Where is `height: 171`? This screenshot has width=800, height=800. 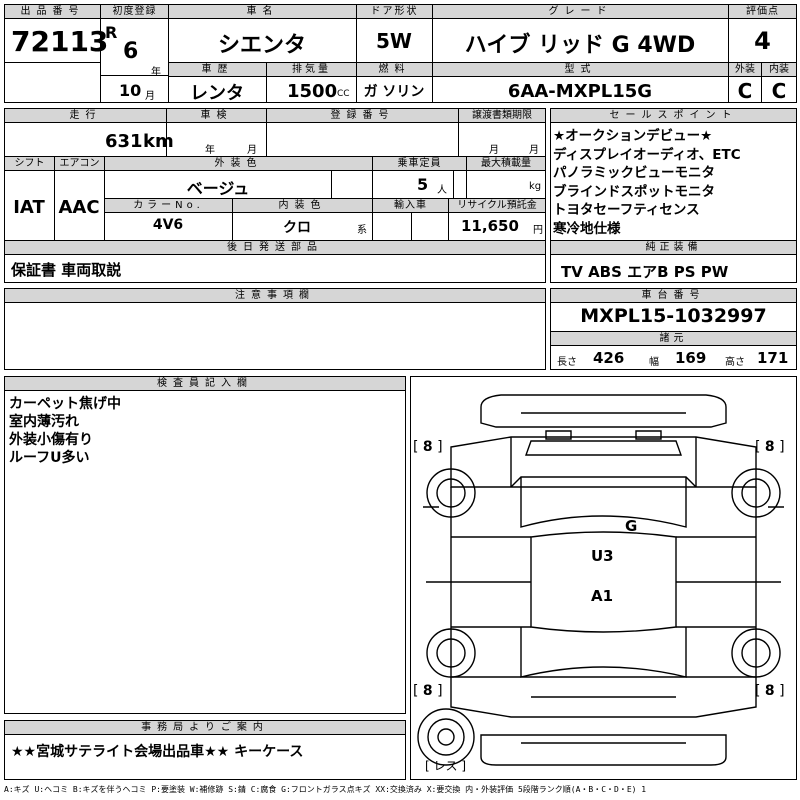 height: 171 is located at coordinates (773, 358).